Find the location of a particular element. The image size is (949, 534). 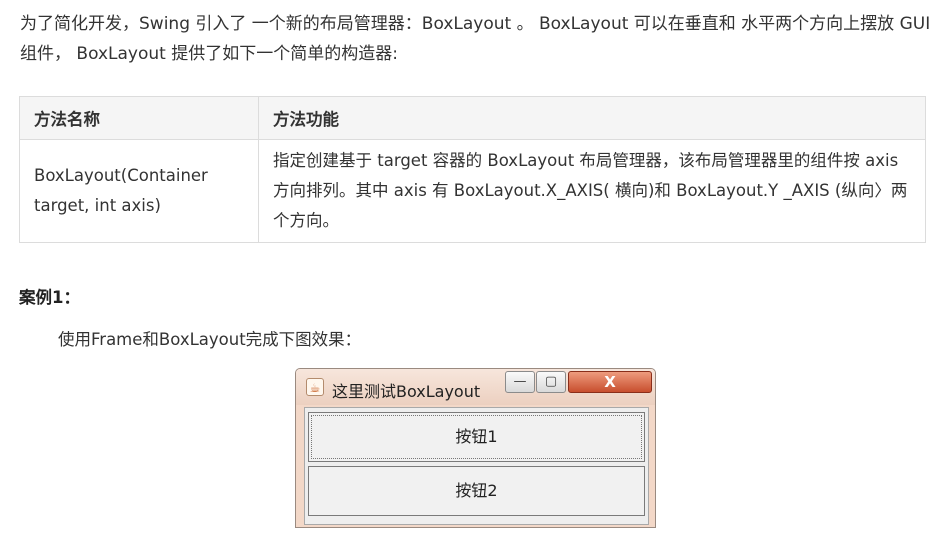

button-1: 按钮1 is located at coordinates (476, 437).